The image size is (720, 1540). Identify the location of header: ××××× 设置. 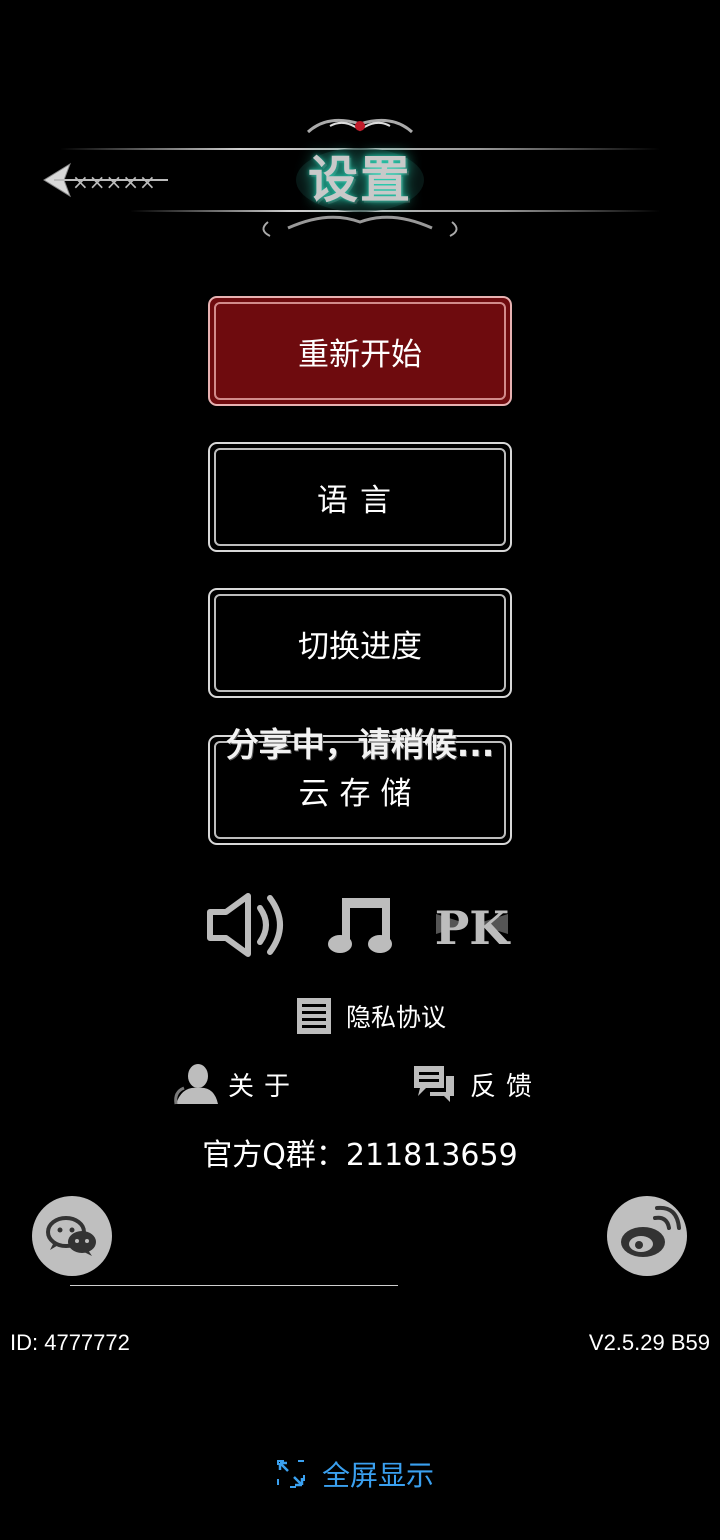
(360, 180).